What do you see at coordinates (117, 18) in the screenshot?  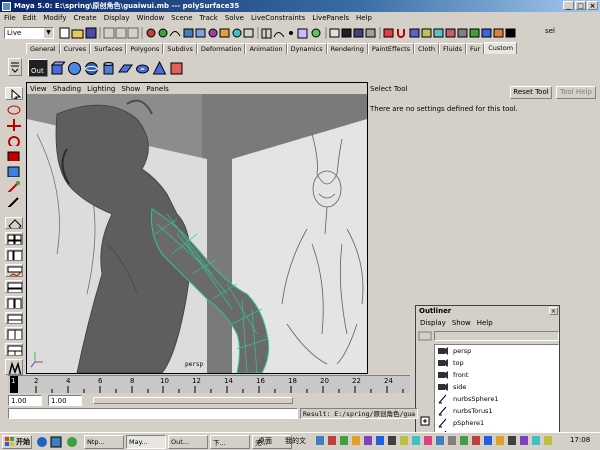 I see `menu-display: Display` at bounding box center [117, 18].